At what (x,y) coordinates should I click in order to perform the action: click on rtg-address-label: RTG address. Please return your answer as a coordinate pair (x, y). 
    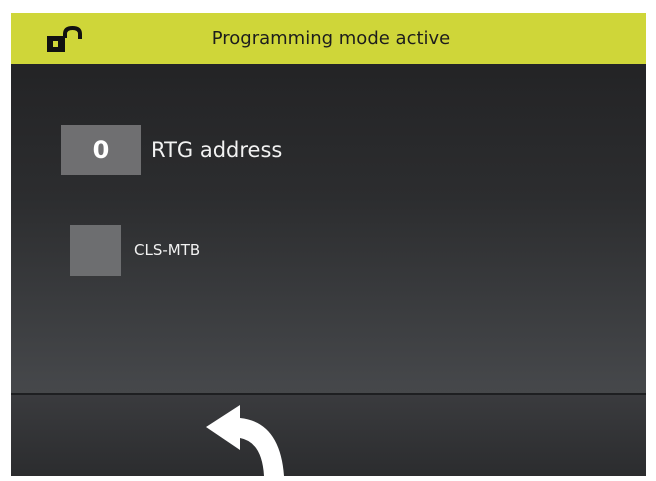
    Looking at the image, I should click on (217, 150).